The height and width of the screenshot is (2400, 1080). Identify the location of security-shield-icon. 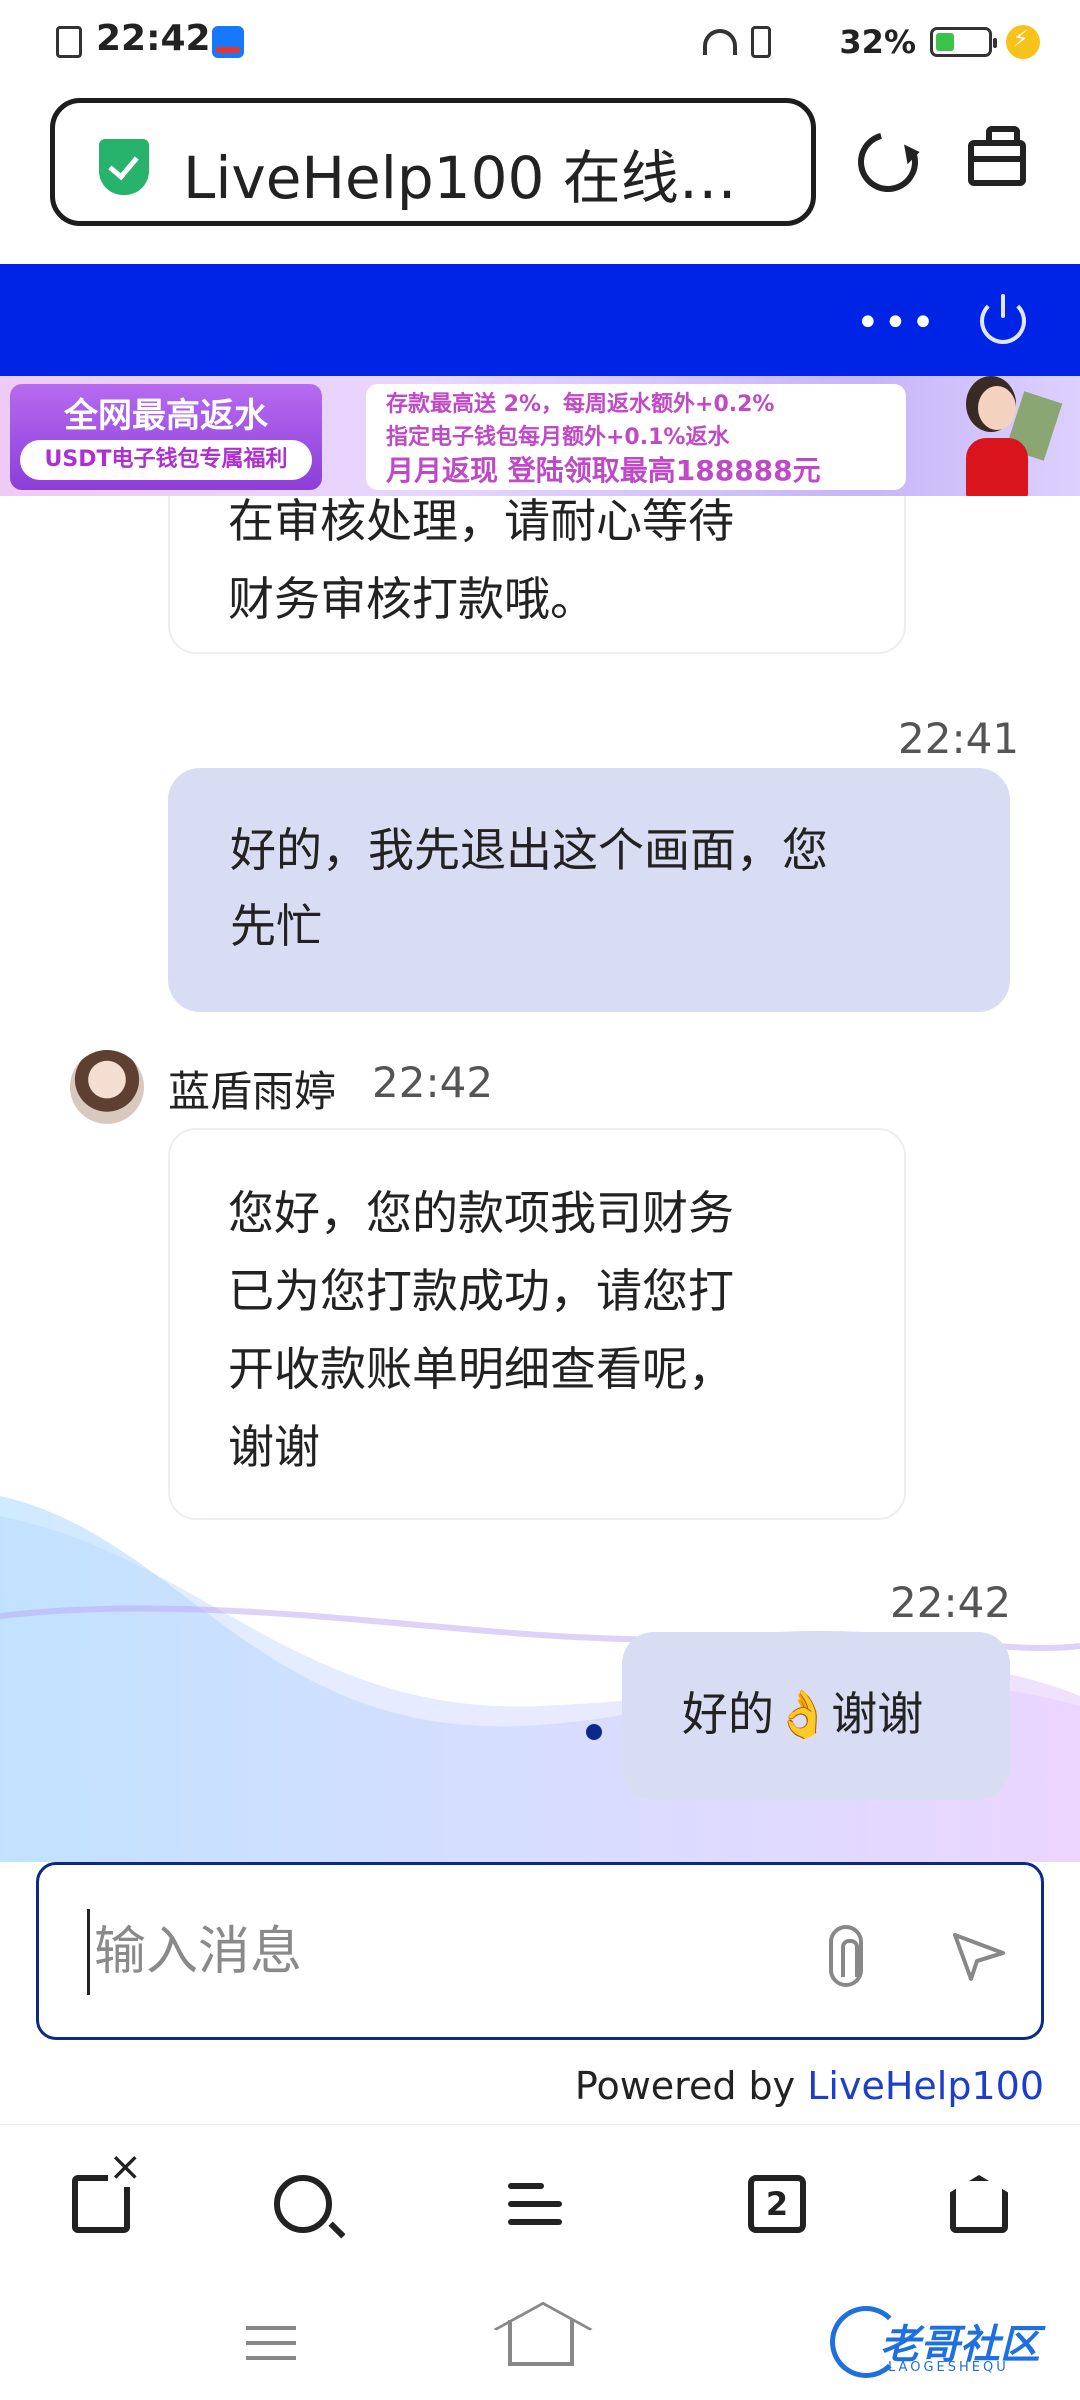
(124, 167).